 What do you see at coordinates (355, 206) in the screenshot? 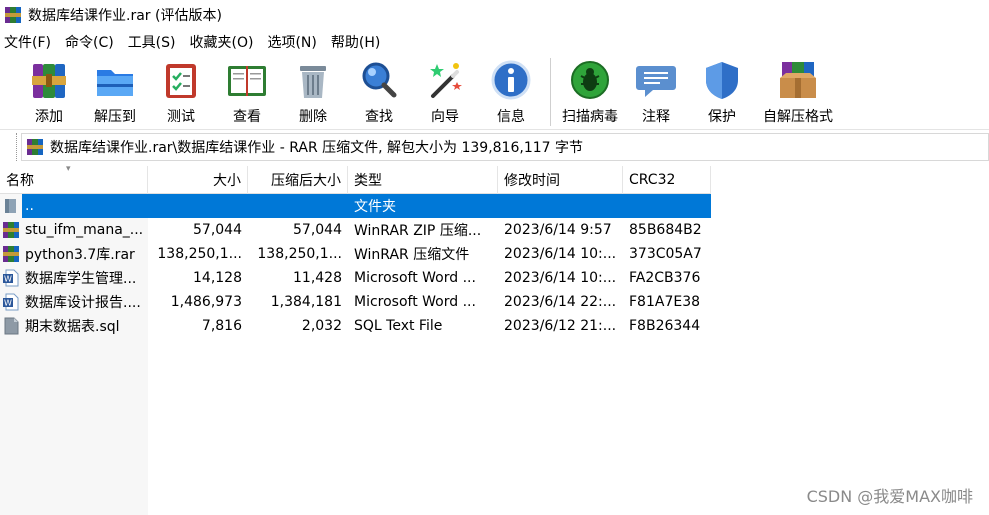
I see `table-row: .. 文件夹` at bounding box center [355, 206].